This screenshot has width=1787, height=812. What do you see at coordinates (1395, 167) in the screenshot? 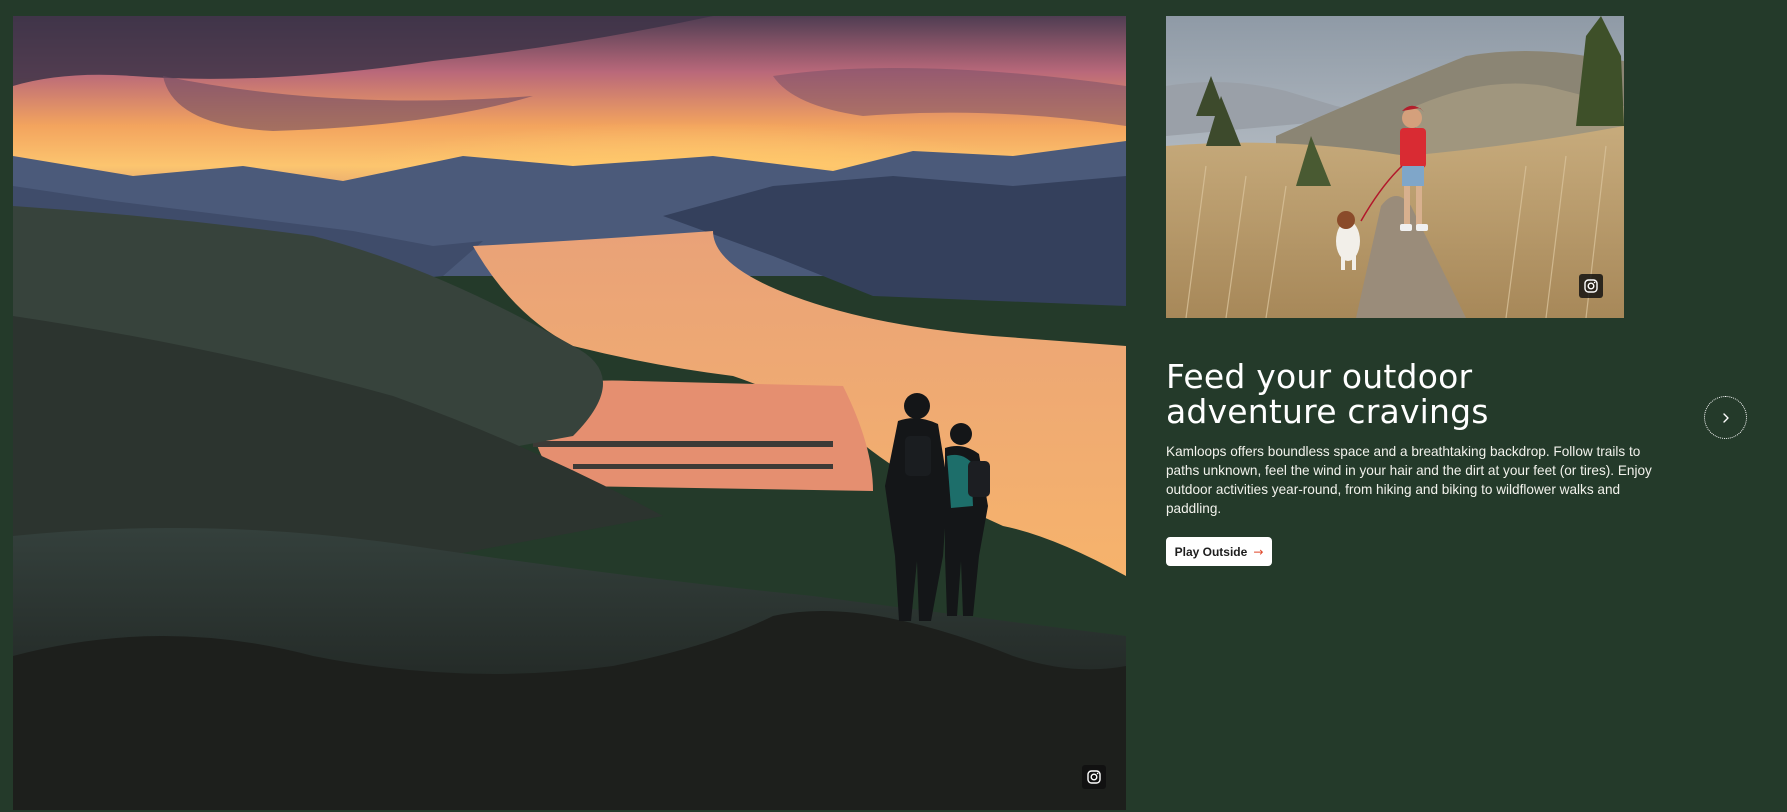
I see `boy-walking-dog-photo` at bounding box center [1395, 167].